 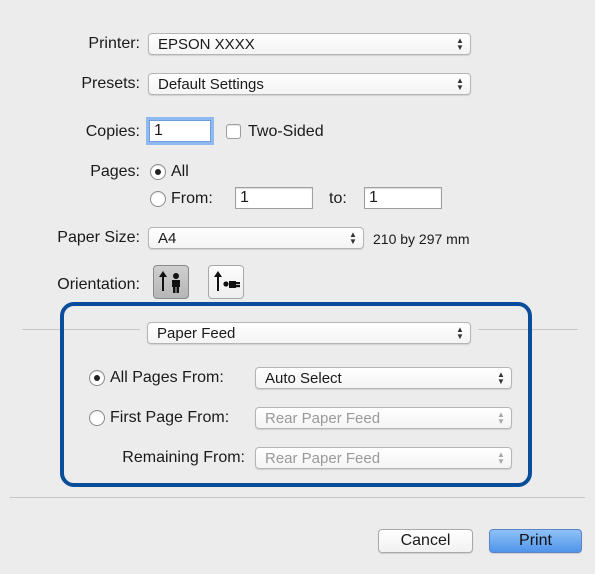 What do you see at coordinates (233, 131) in the screenshot?
I see `two-sided-checkbox` at bounding box center [233, 131].